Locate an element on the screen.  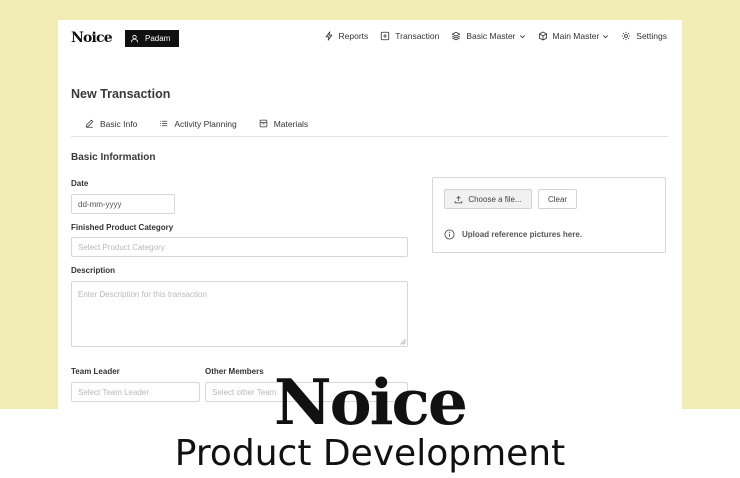
info-icon is located at coordinates (449, 234).